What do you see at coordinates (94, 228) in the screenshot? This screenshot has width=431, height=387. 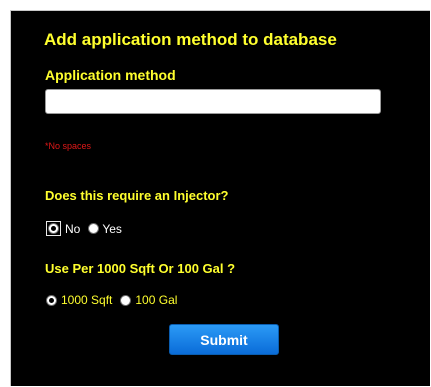 I see `injector-yes-radio` at bounding box center [94, 228].